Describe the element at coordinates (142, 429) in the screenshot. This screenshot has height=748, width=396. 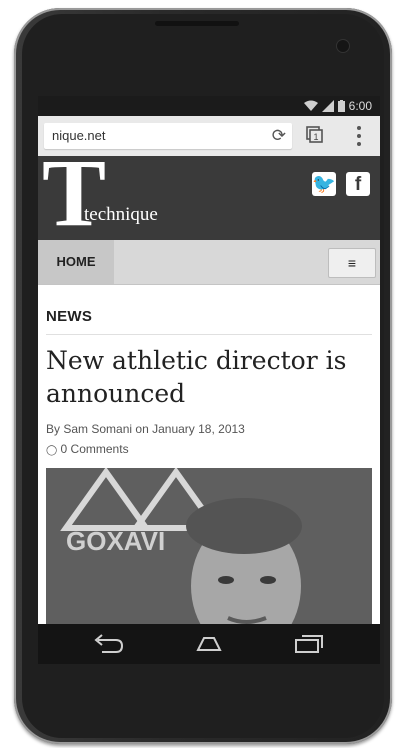
I see `byline-on: on` at that location.